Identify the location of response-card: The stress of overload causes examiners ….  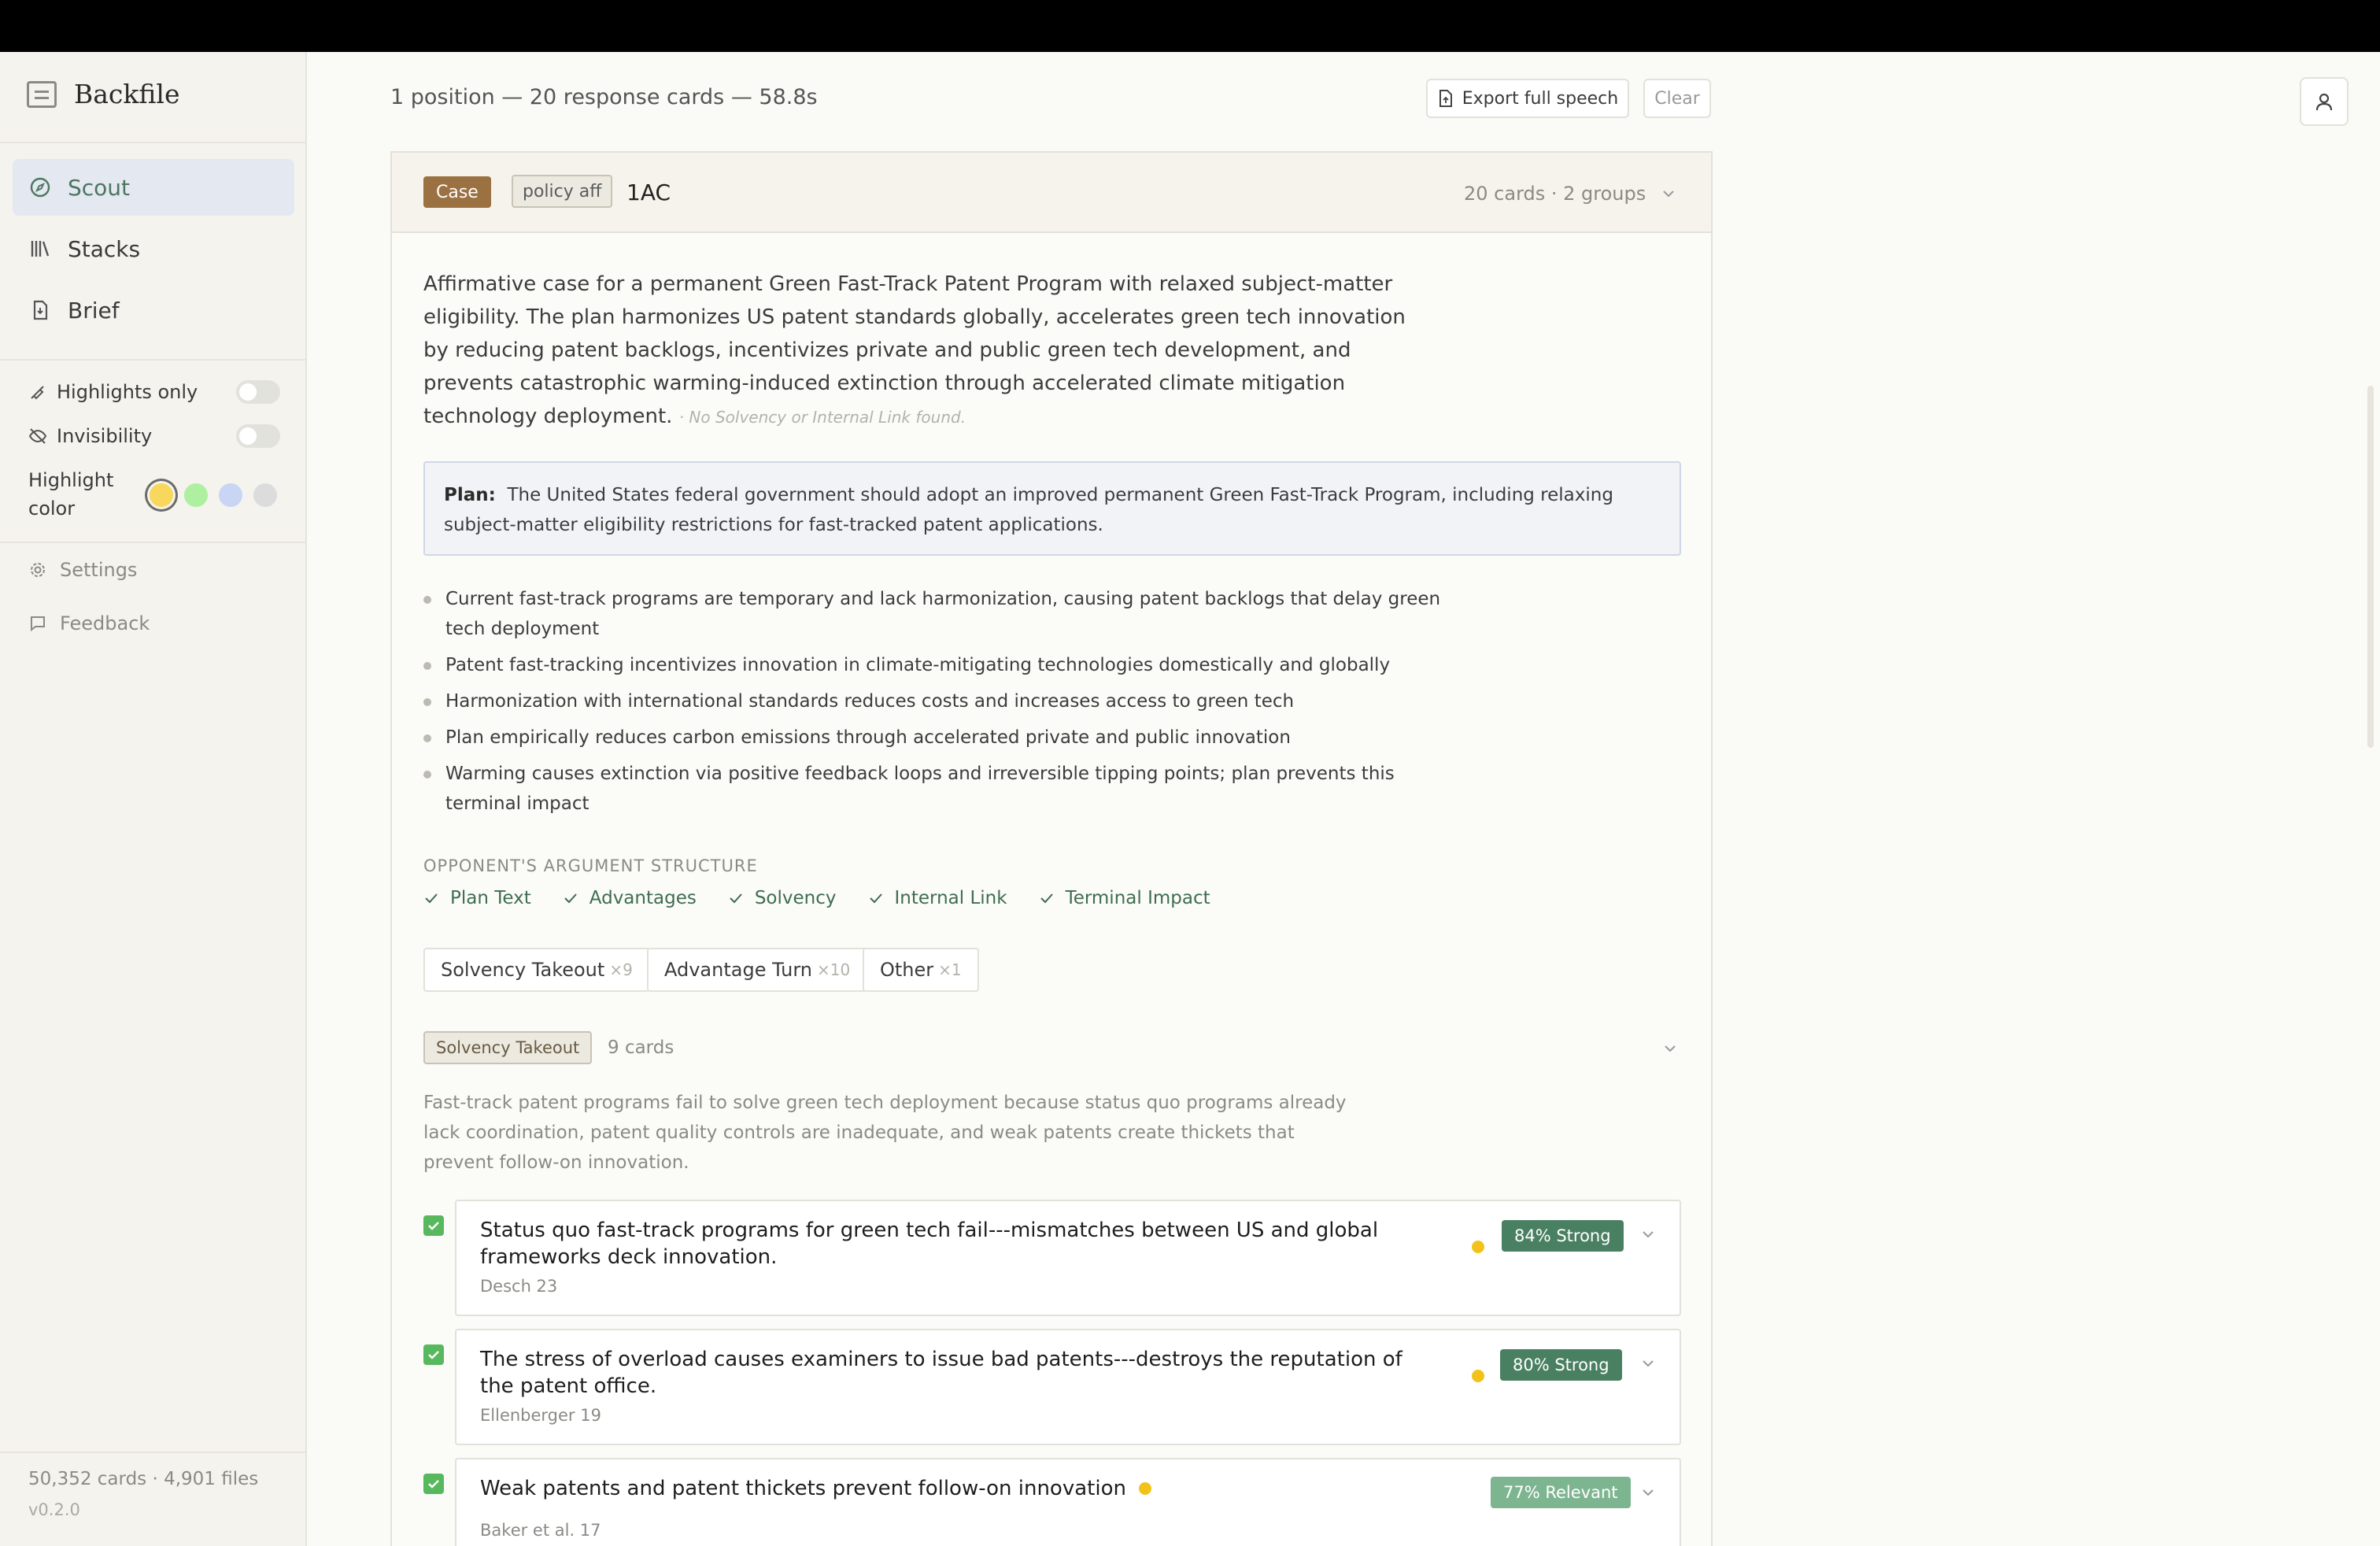
(1068, 1387).